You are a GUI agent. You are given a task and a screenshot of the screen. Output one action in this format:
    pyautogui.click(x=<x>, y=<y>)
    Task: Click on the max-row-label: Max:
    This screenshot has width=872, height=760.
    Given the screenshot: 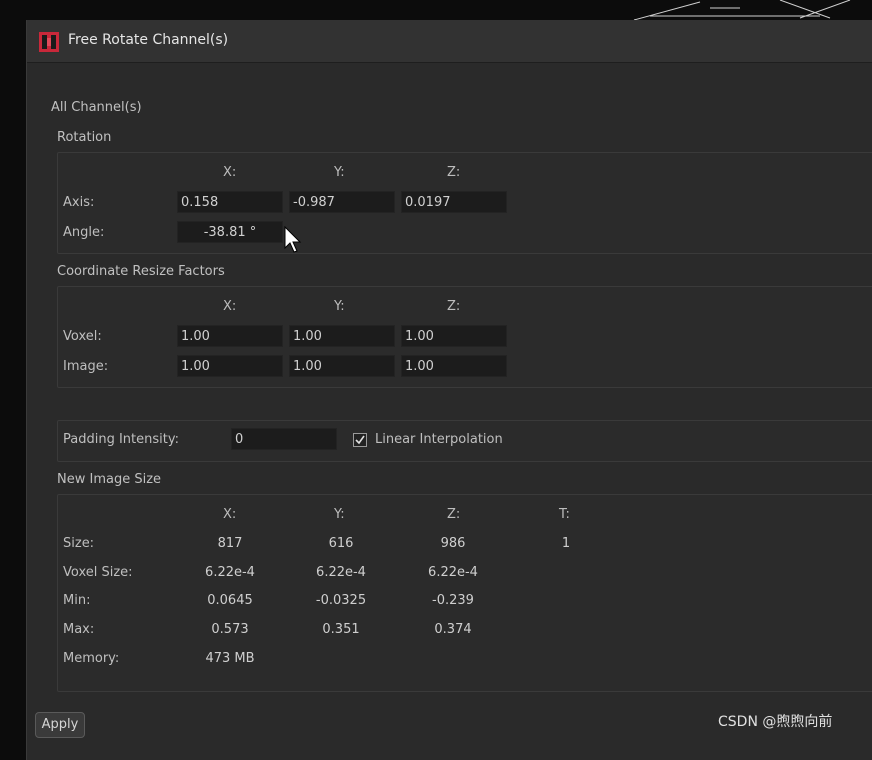 What is the action you would take?
    pyautogui.click(x=79, y=629)
    